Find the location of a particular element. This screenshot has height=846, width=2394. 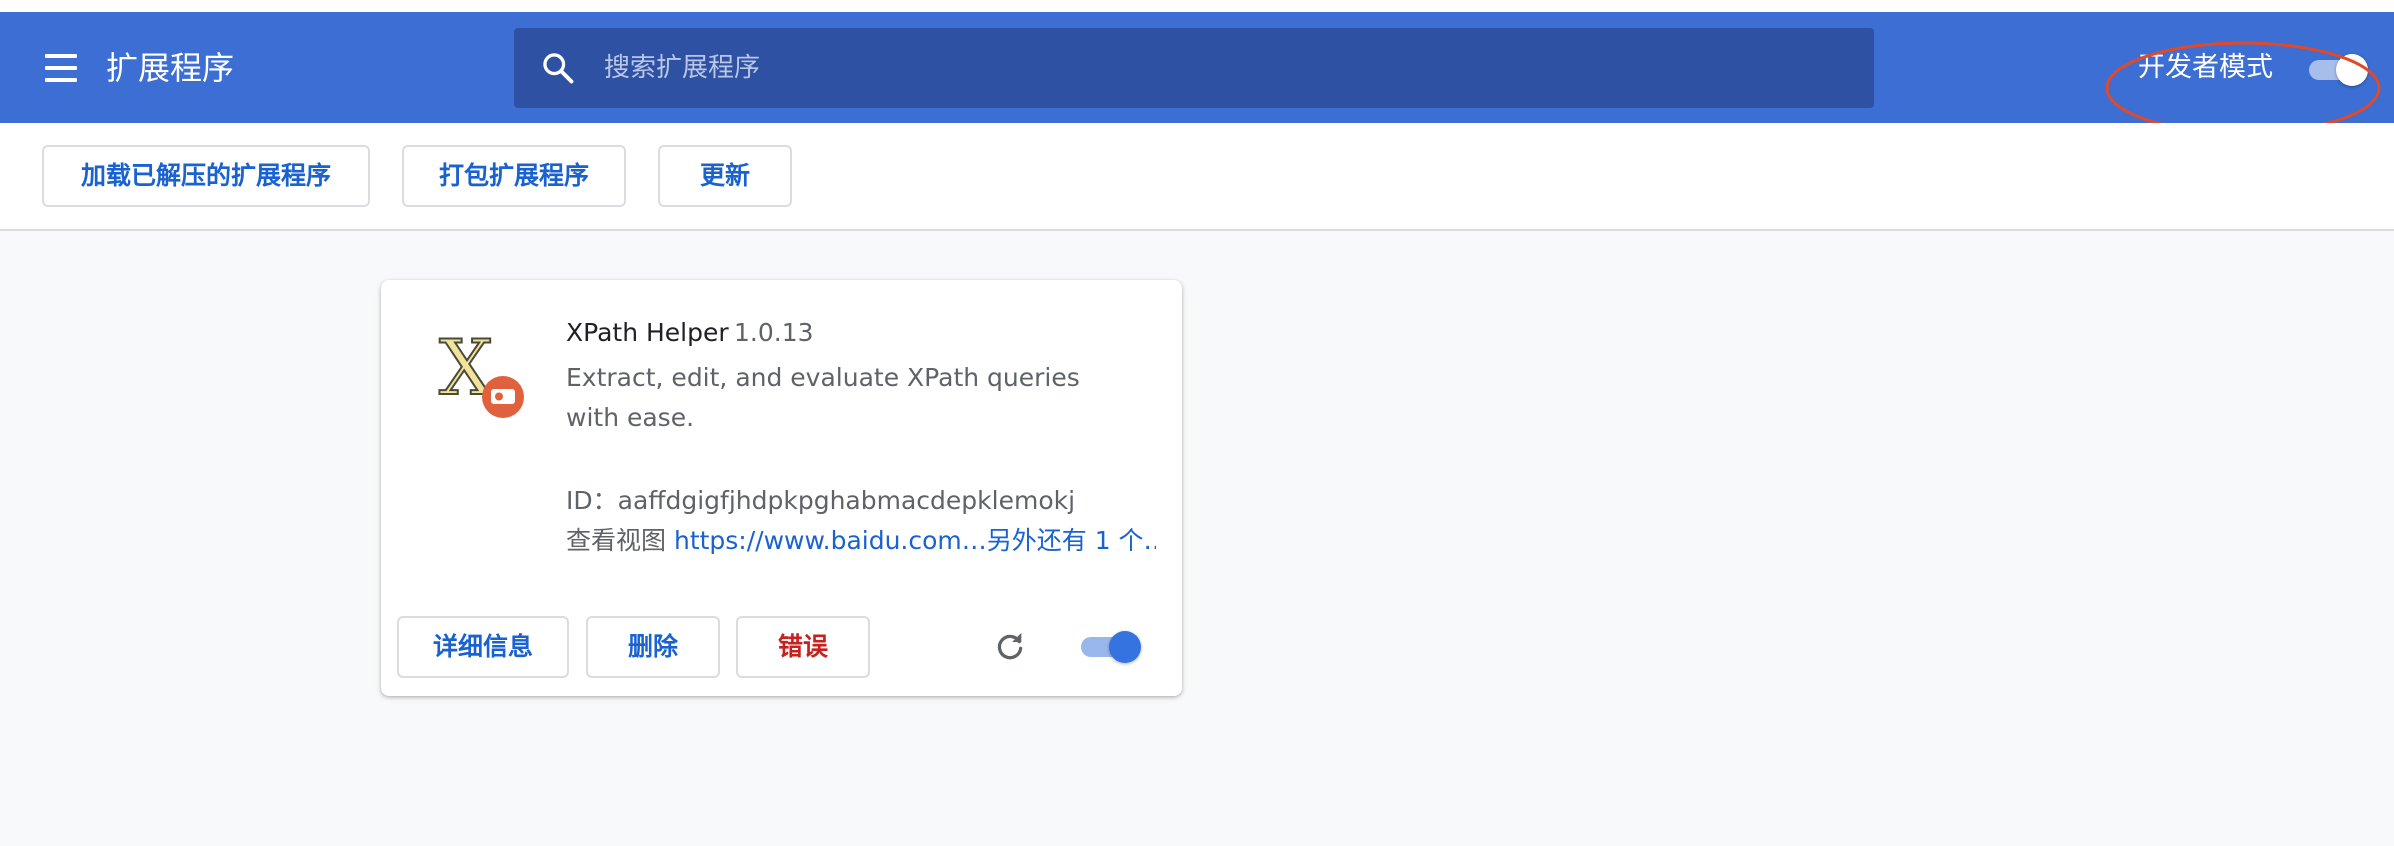

pack-extension-button: 打包扩展程序 is located at coordinates (514, 176).